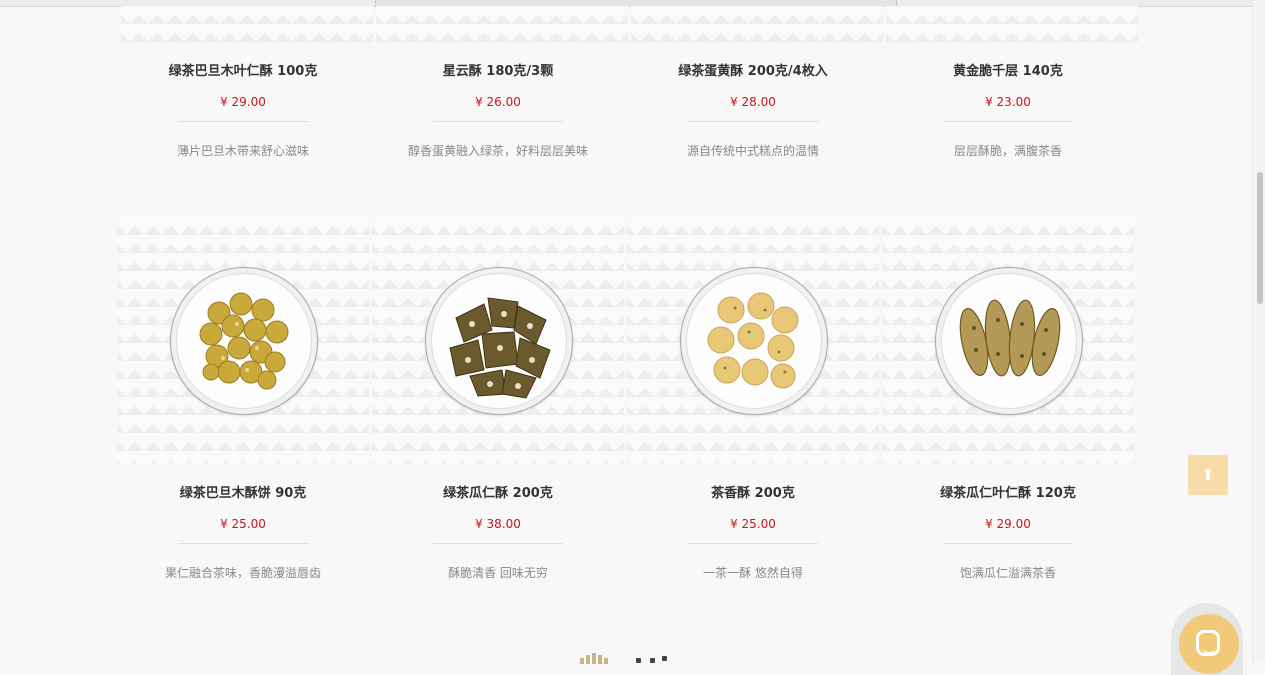  What do you see at coordinates (242, 573) in the screenshot?
I see `product-description: 果仁融合茶味，香脆漫溢唇齿` at bounding box center [242, 573].